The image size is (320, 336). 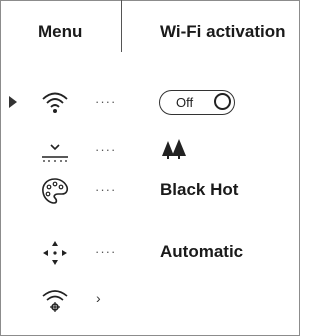 What do you see at coordinates (13, 102) in the screenshot?
I see `selection-arrow-icon` at bounding box center [13, 102].